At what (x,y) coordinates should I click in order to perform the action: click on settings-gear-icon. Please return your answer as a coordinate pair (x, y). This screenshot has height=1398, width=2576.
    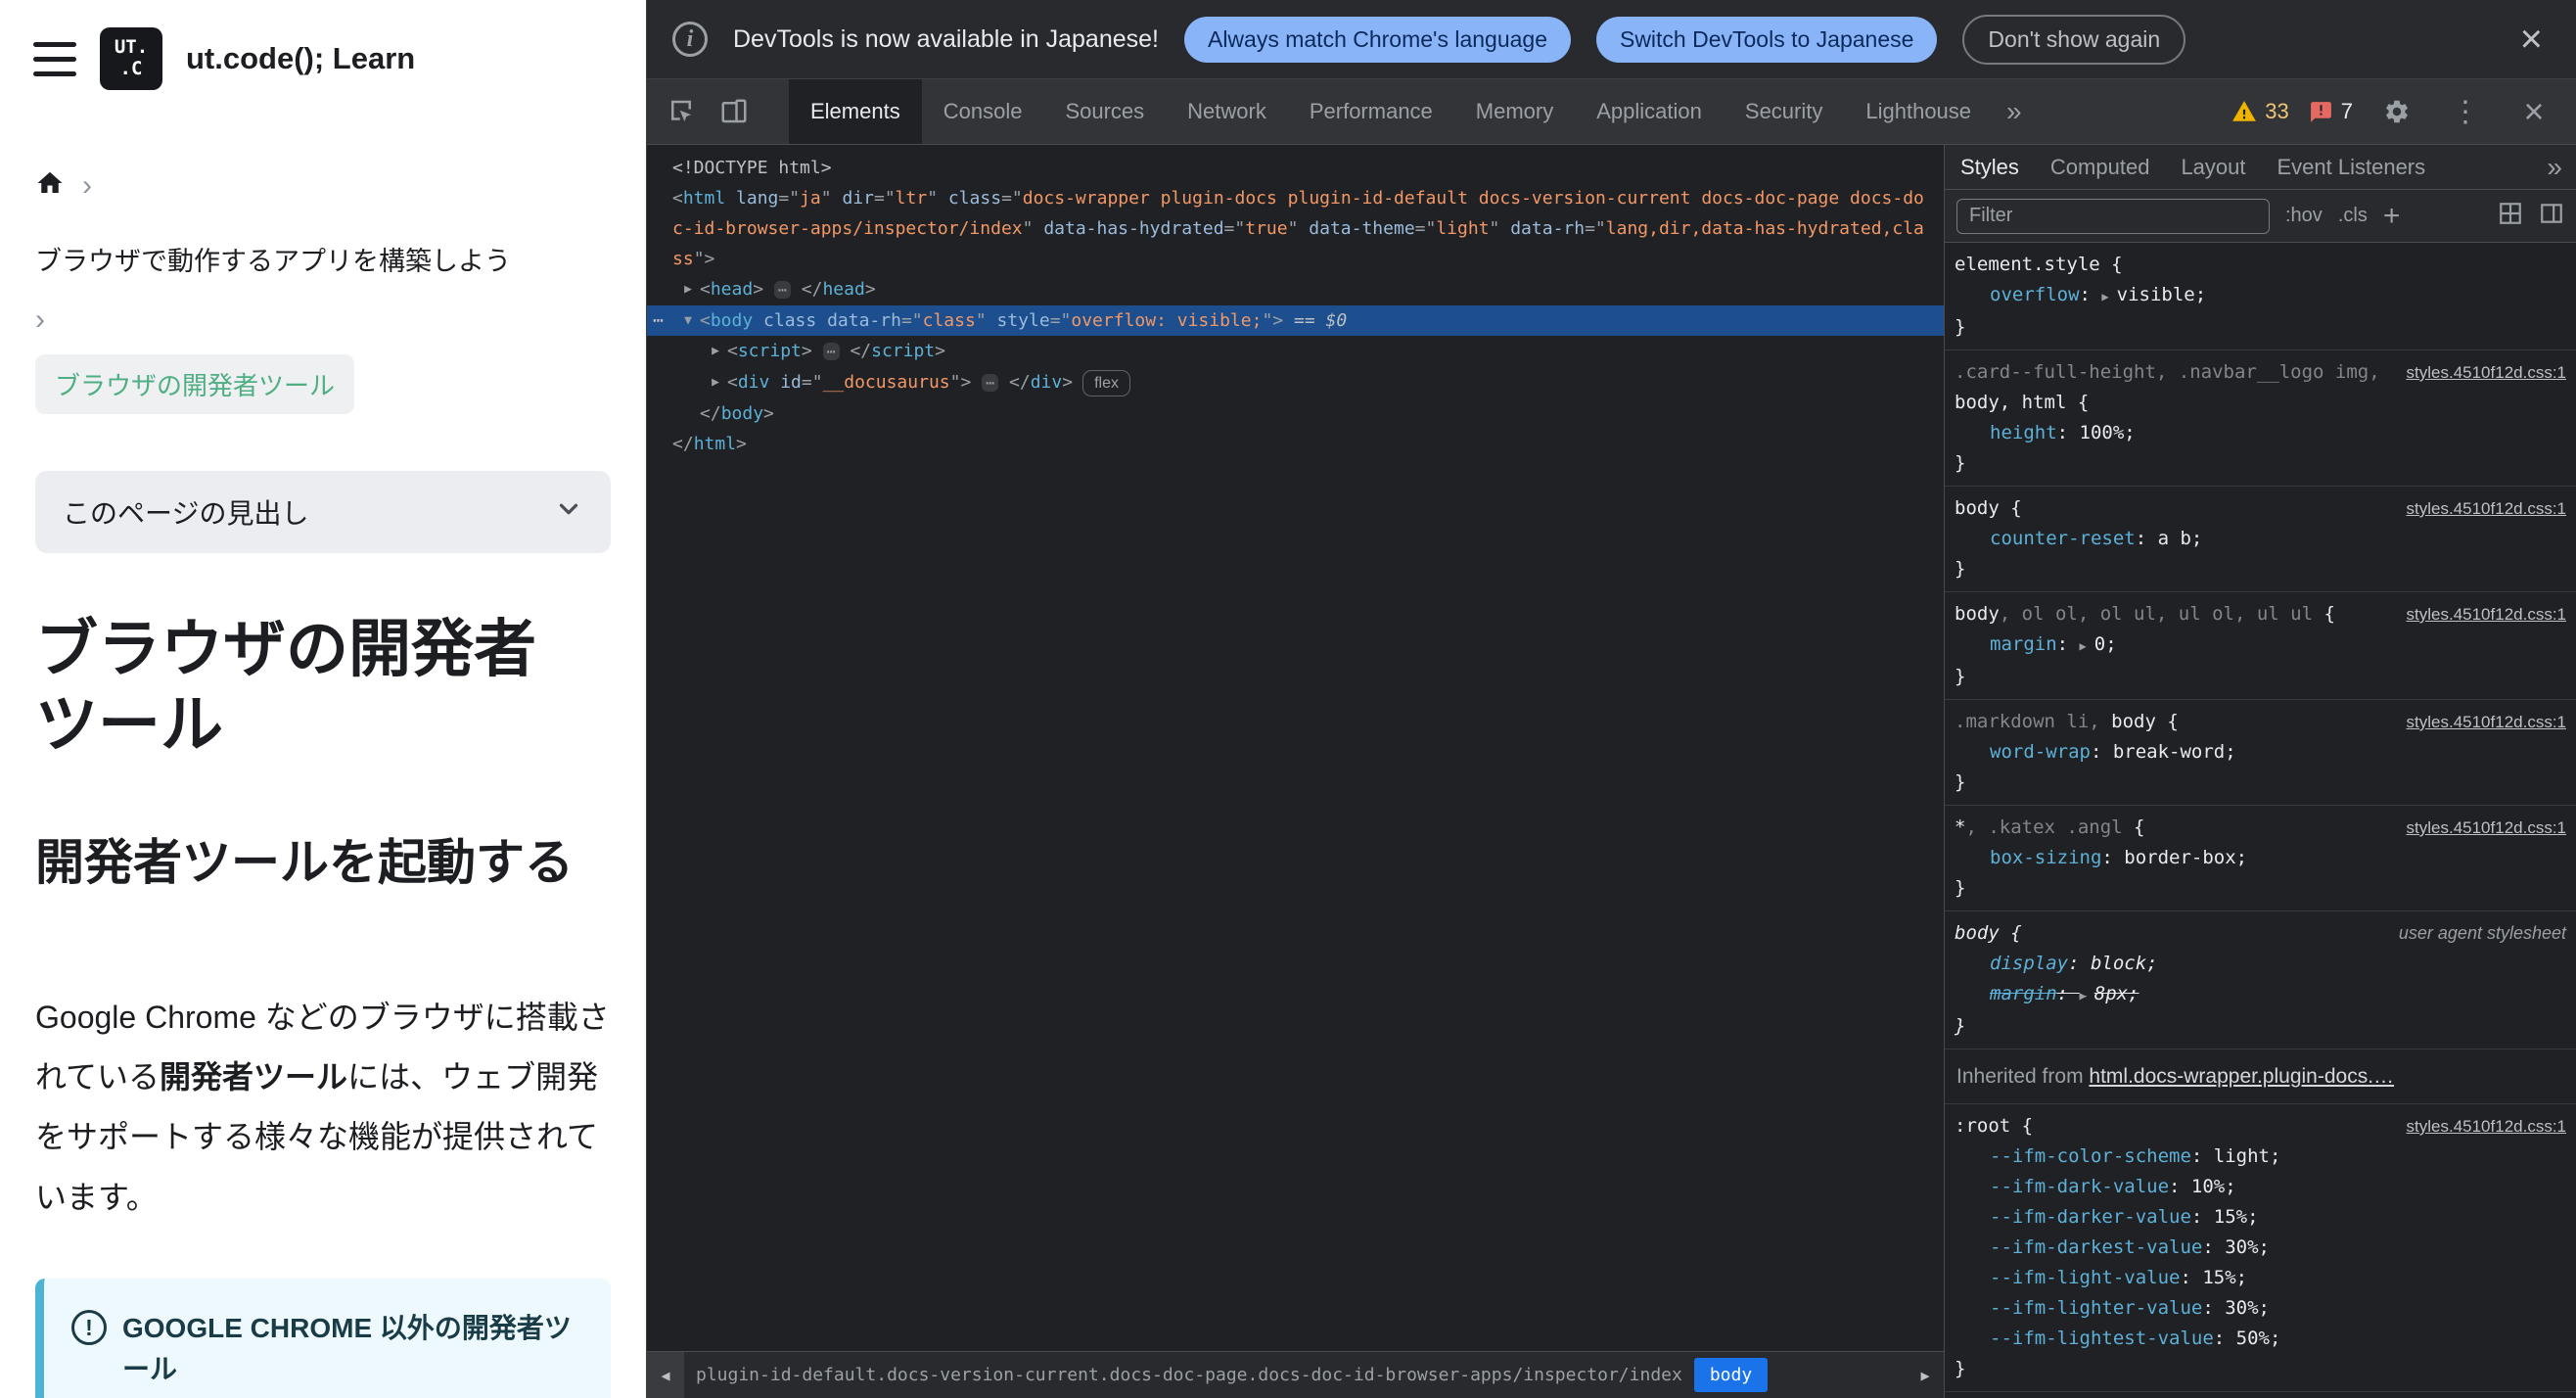
    Looking at the image, I should click on (2397, 111).